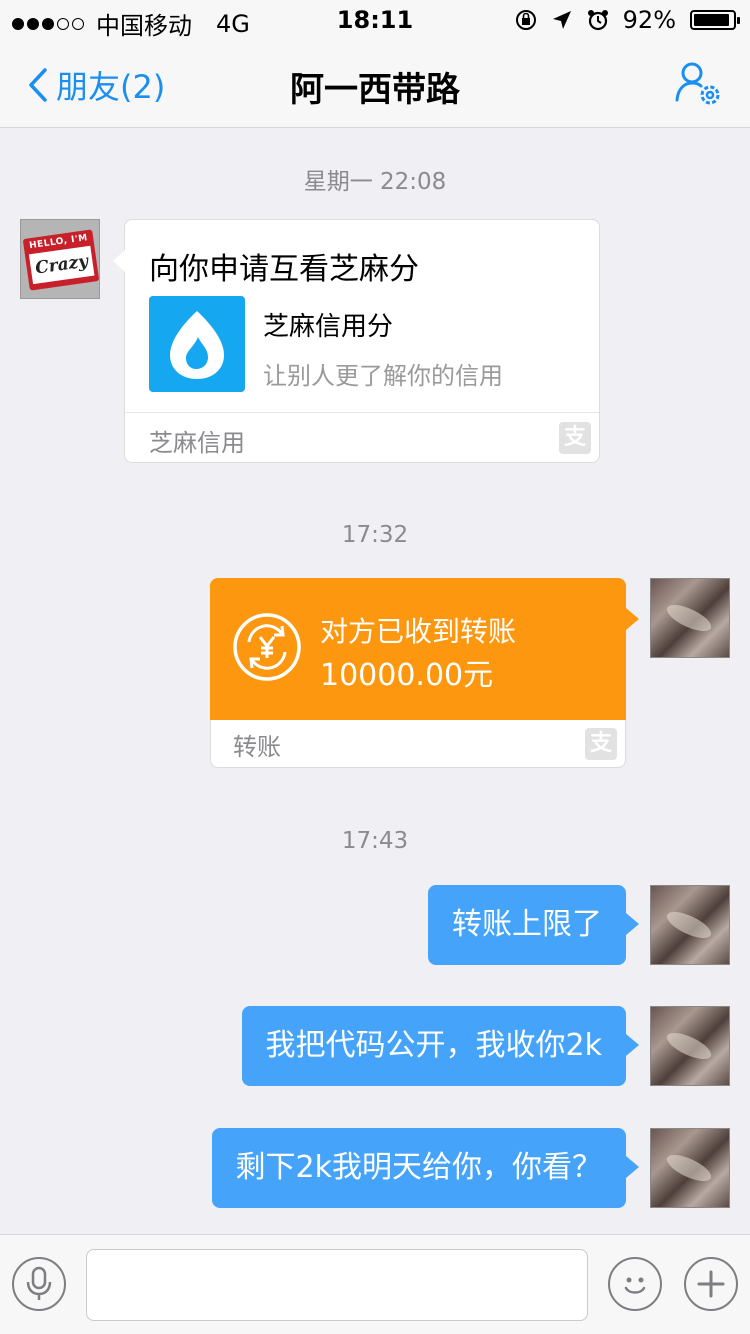 The height and width of the screenshot is (1334, 750). Describe the element at coordinates (337, 1285) in the screenshot. I see `message-input` at that location.